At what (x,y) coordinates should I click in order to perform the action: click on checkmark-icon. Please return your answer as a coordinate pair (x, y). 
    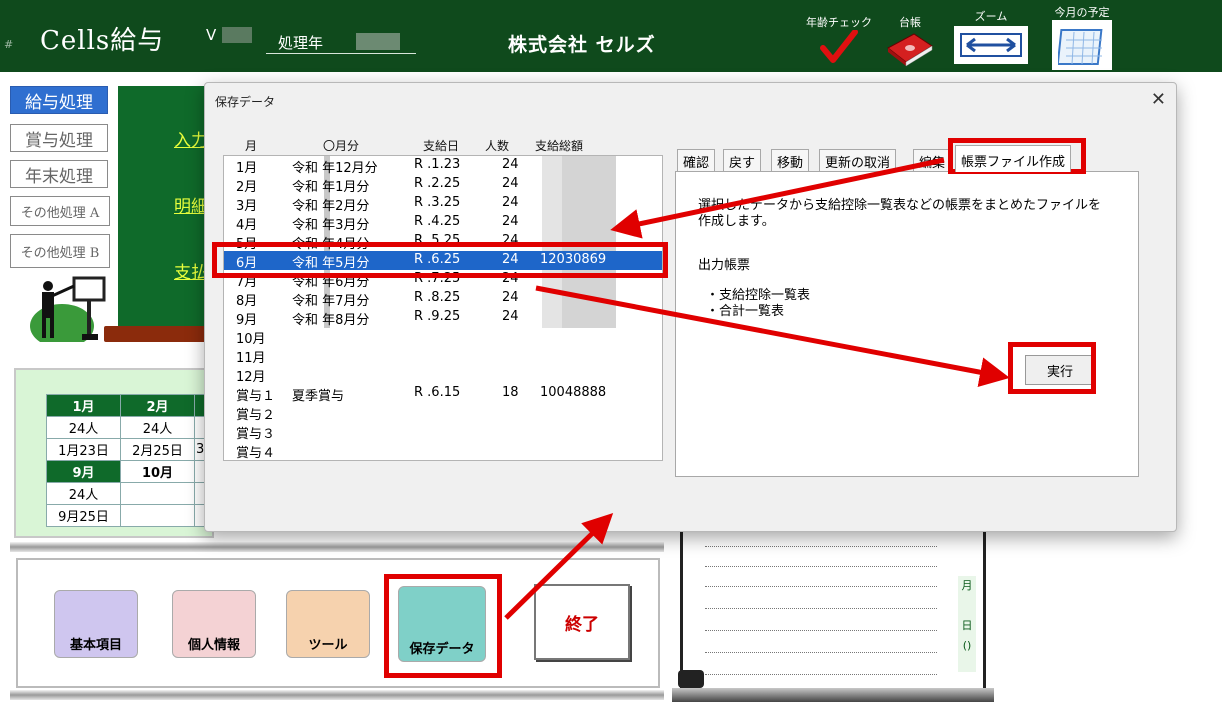
    Looking at the image, I should click on (839, 46).